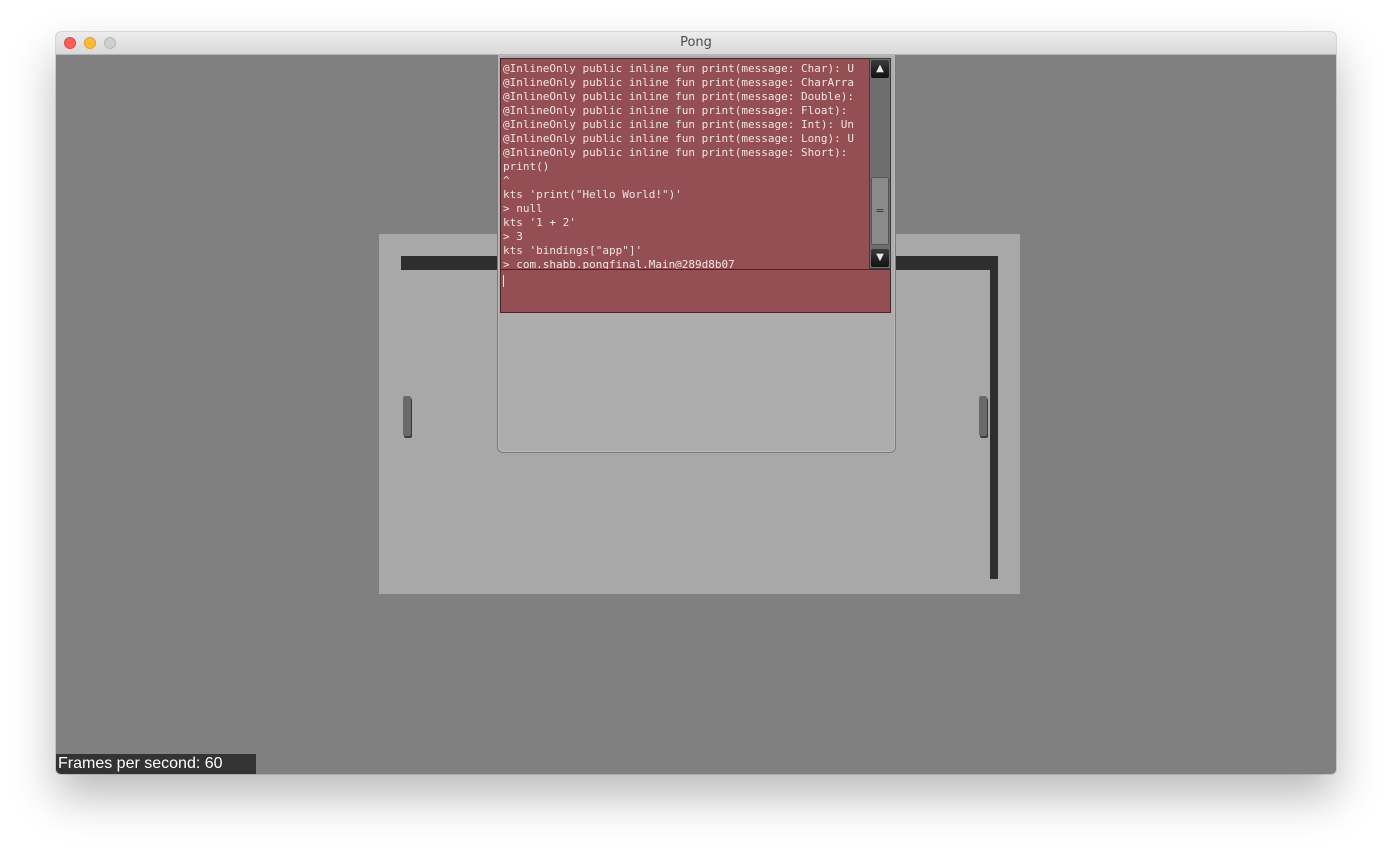 This screenshot has height=854, width=1392. Describe the element at coordinates (523, 208) in the screenshot. I see `console-line: > null` at that location.